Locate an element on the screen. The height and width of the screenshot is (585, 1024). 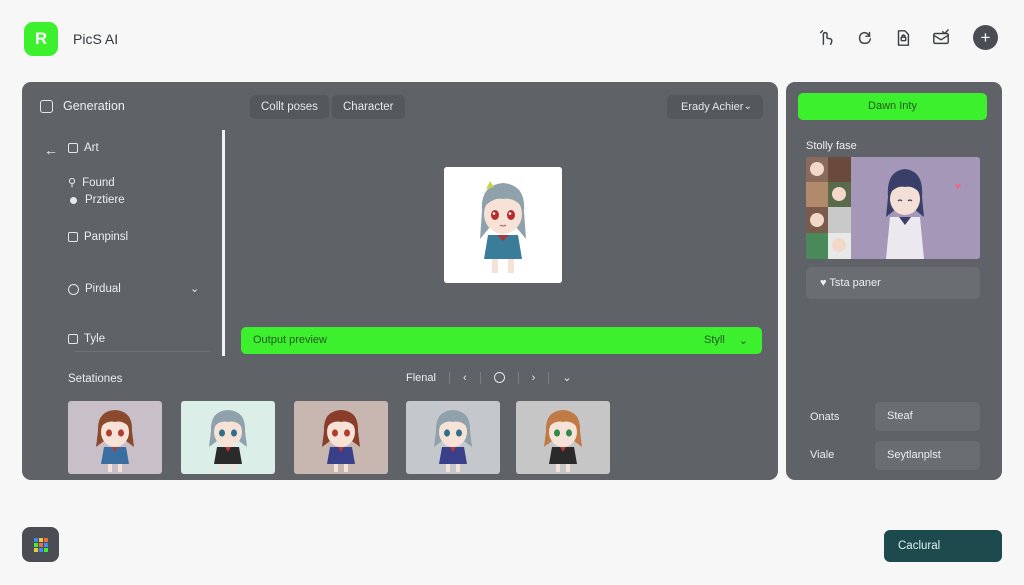
clipboard-icon is located at coordinates (73, 237).